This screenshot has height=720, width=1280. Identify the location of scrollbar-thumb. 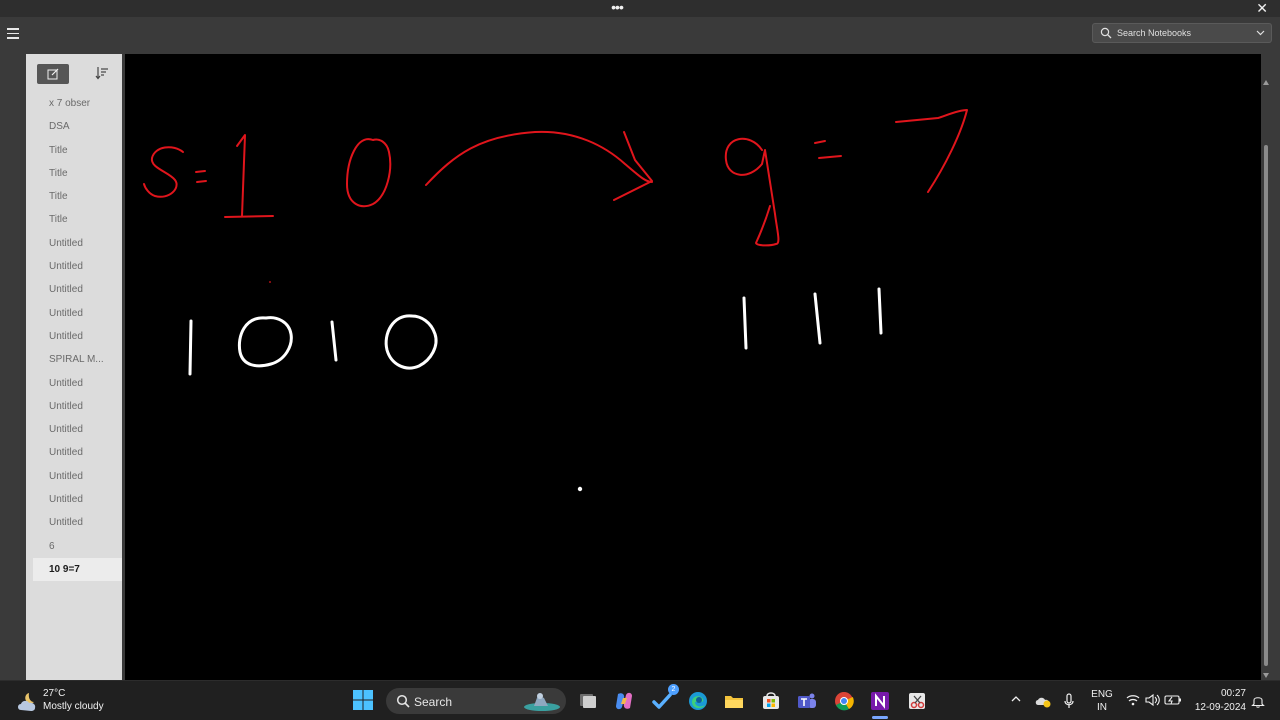
(1266, 405).